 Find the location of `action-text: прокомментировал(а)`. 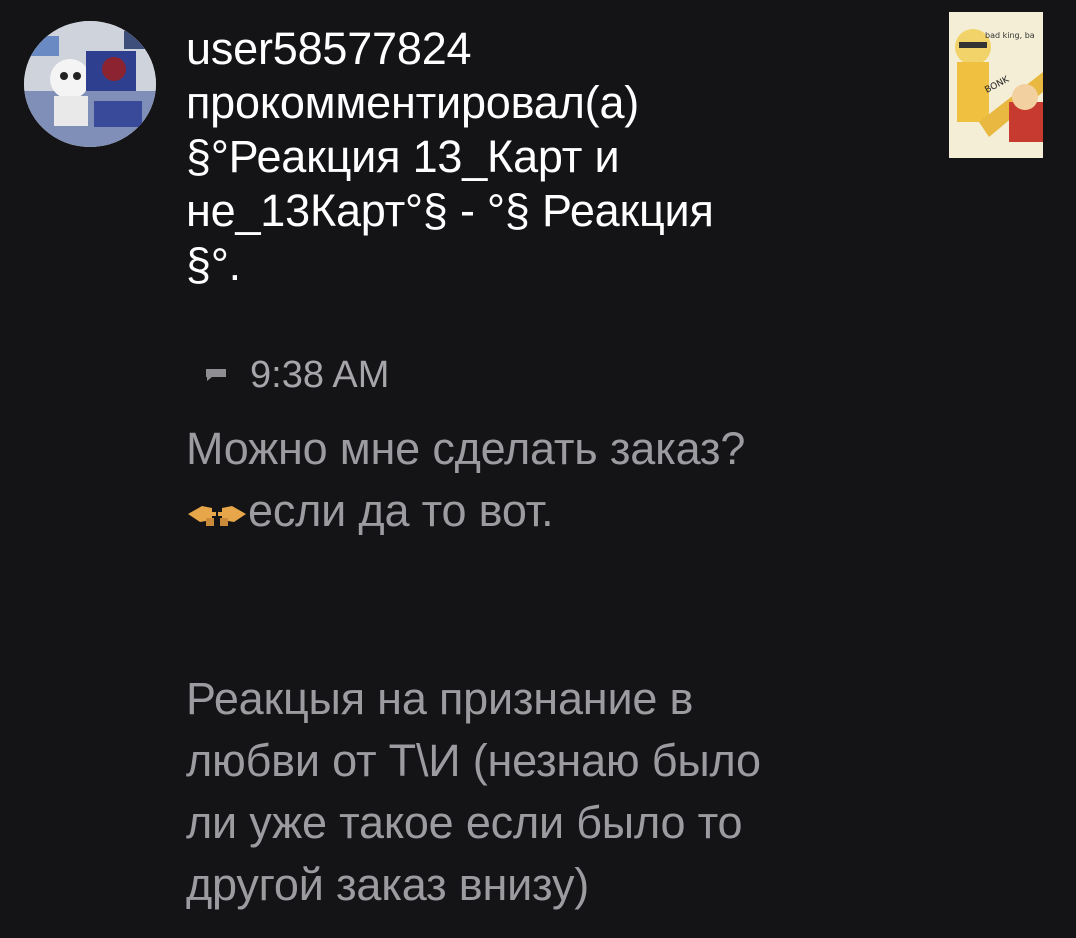

action-text: прокомментировал(а) is located at coordinates (413, 102).